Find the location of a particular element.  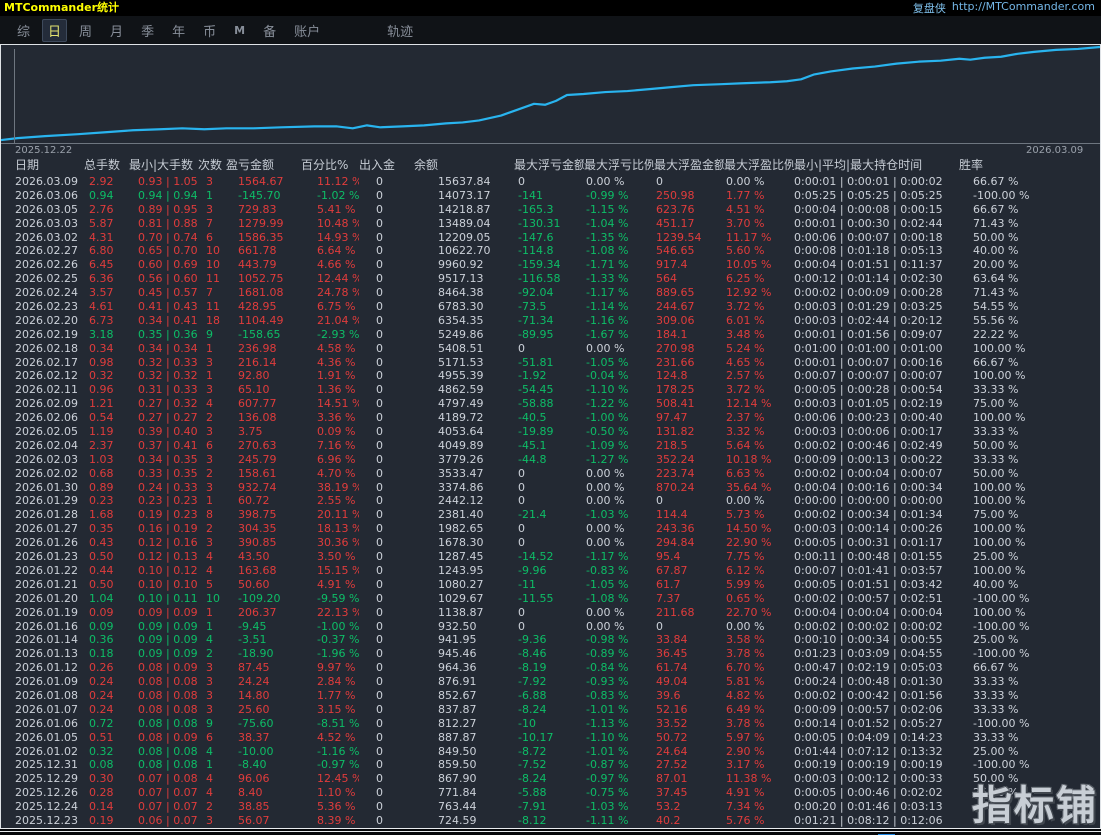

column-header: 日期 is located at coordinates (49, 165).